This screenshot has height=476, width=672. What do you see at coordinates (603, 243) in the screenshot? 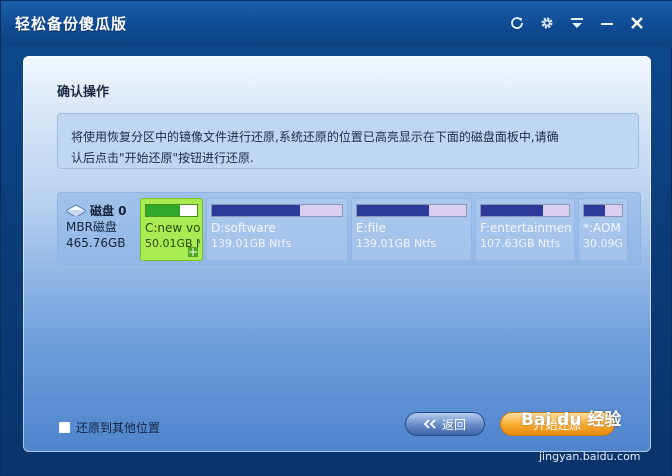
I see `partition-size: 30.09G` at bounding box center [603, 243].